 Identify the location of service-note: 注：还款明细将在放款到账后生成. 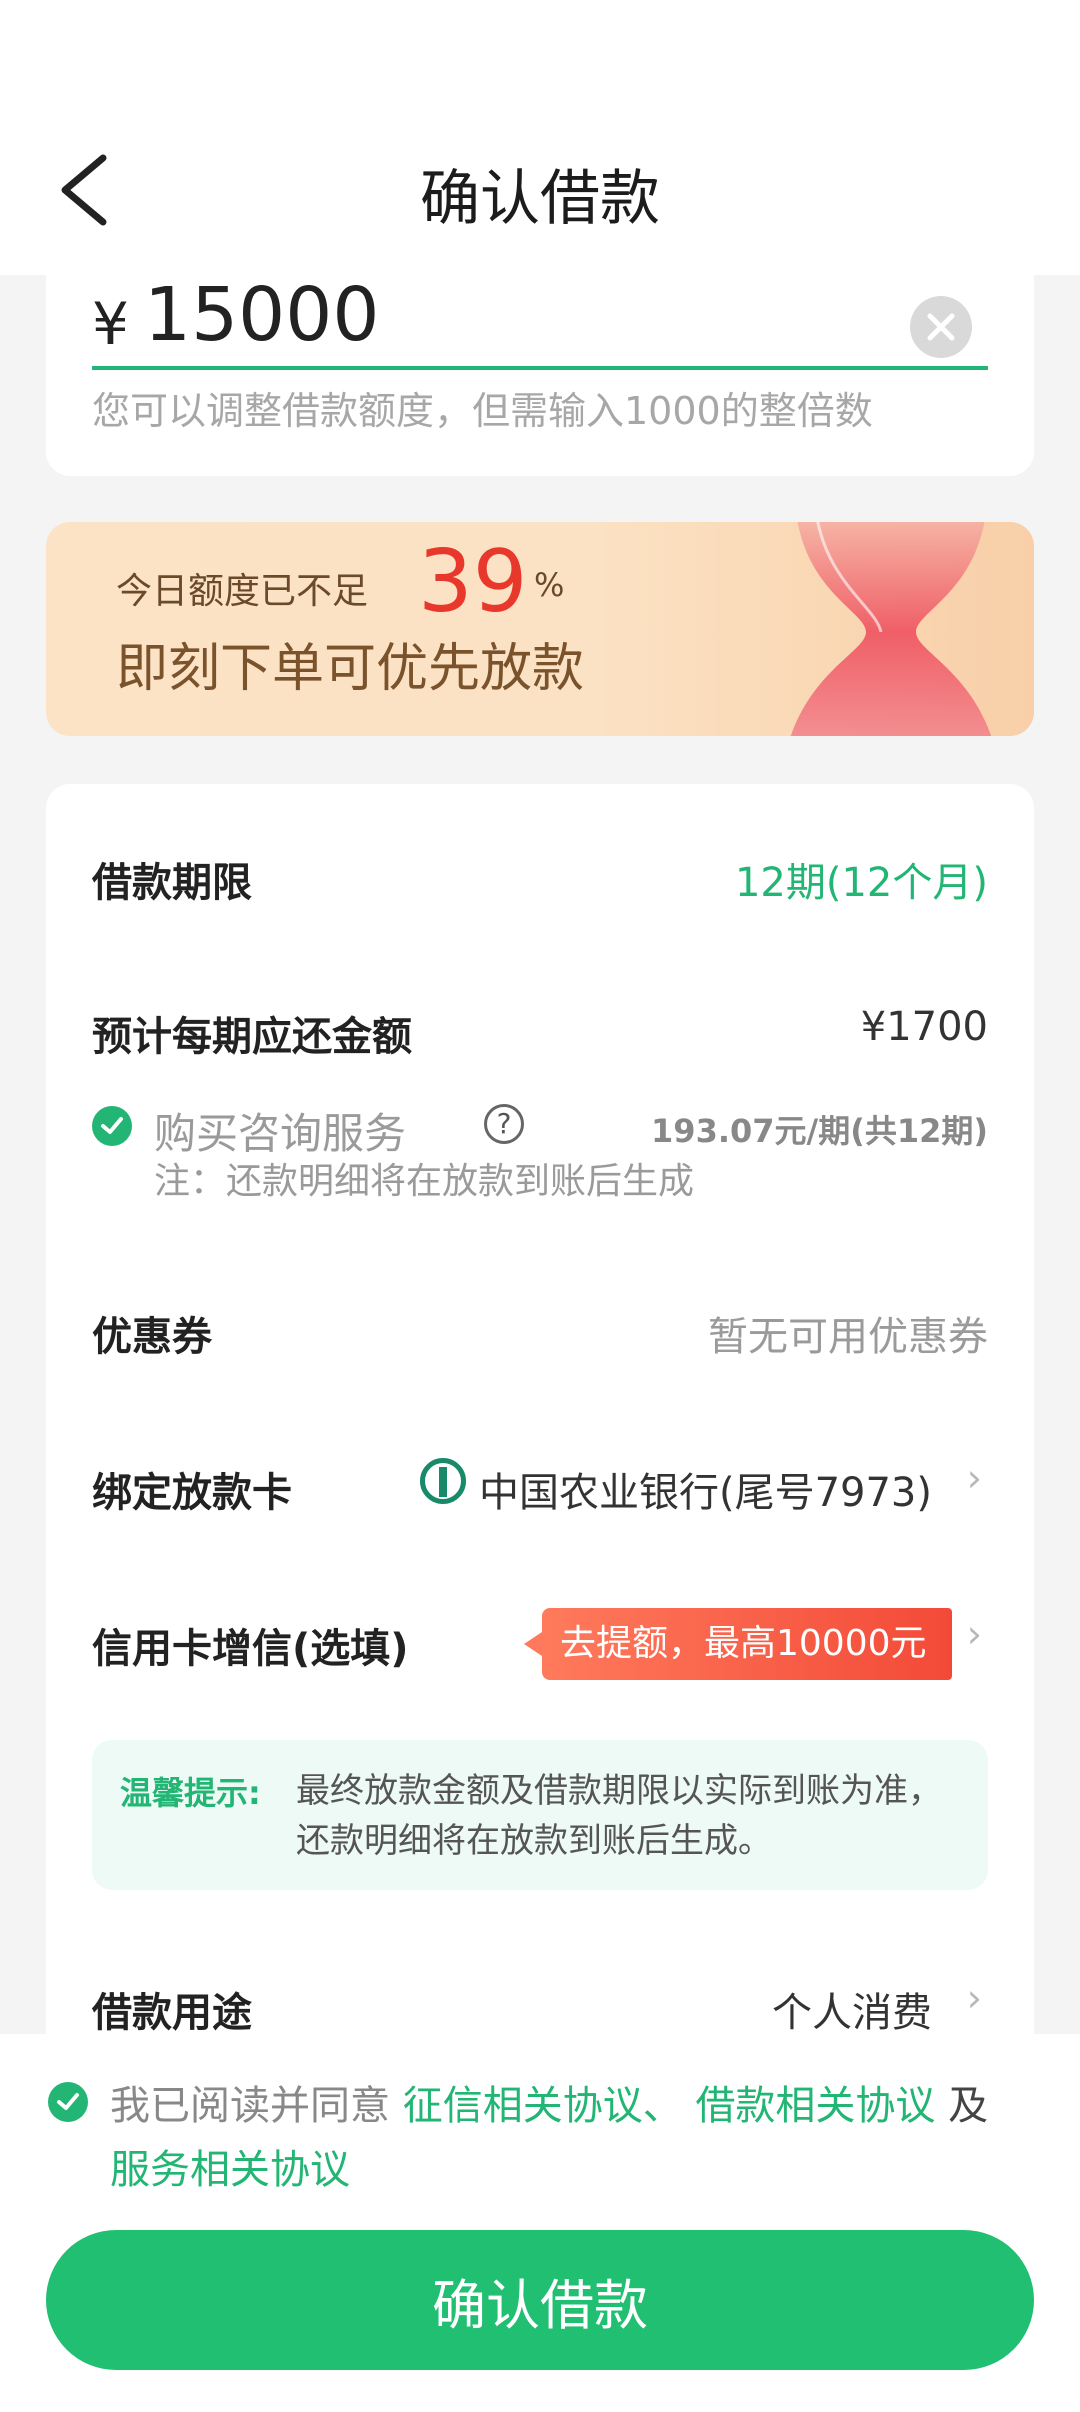
(424, 1181).